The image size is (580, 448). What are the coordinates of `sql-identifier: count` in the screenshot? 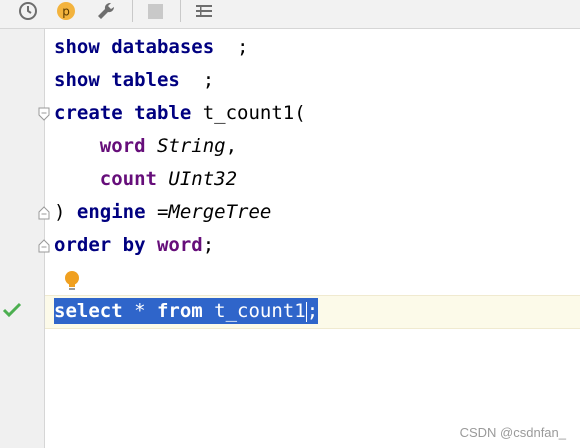 It's located at (128, 179).